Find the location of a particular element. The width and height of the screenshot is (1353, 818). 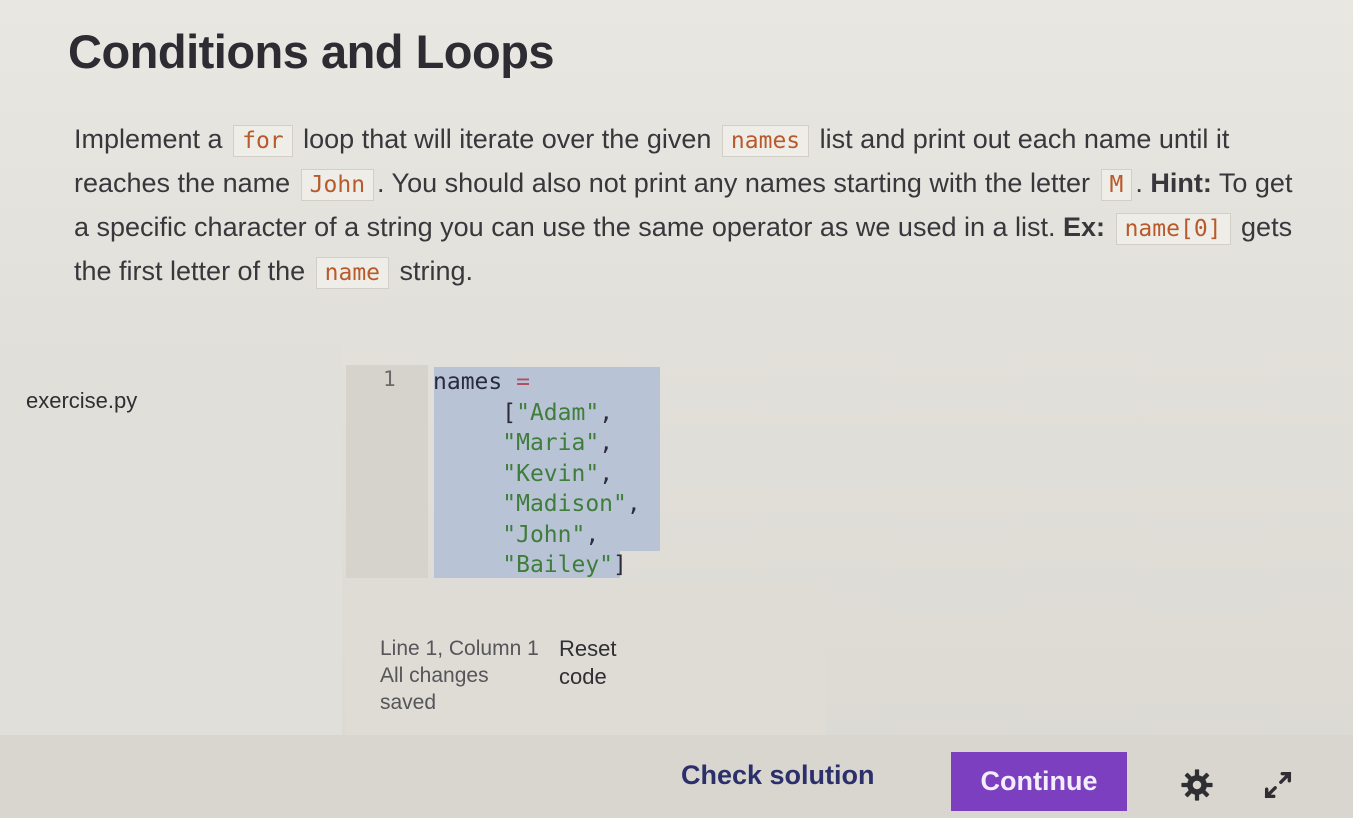

gear-icon is located at coordinates (1197, 785).